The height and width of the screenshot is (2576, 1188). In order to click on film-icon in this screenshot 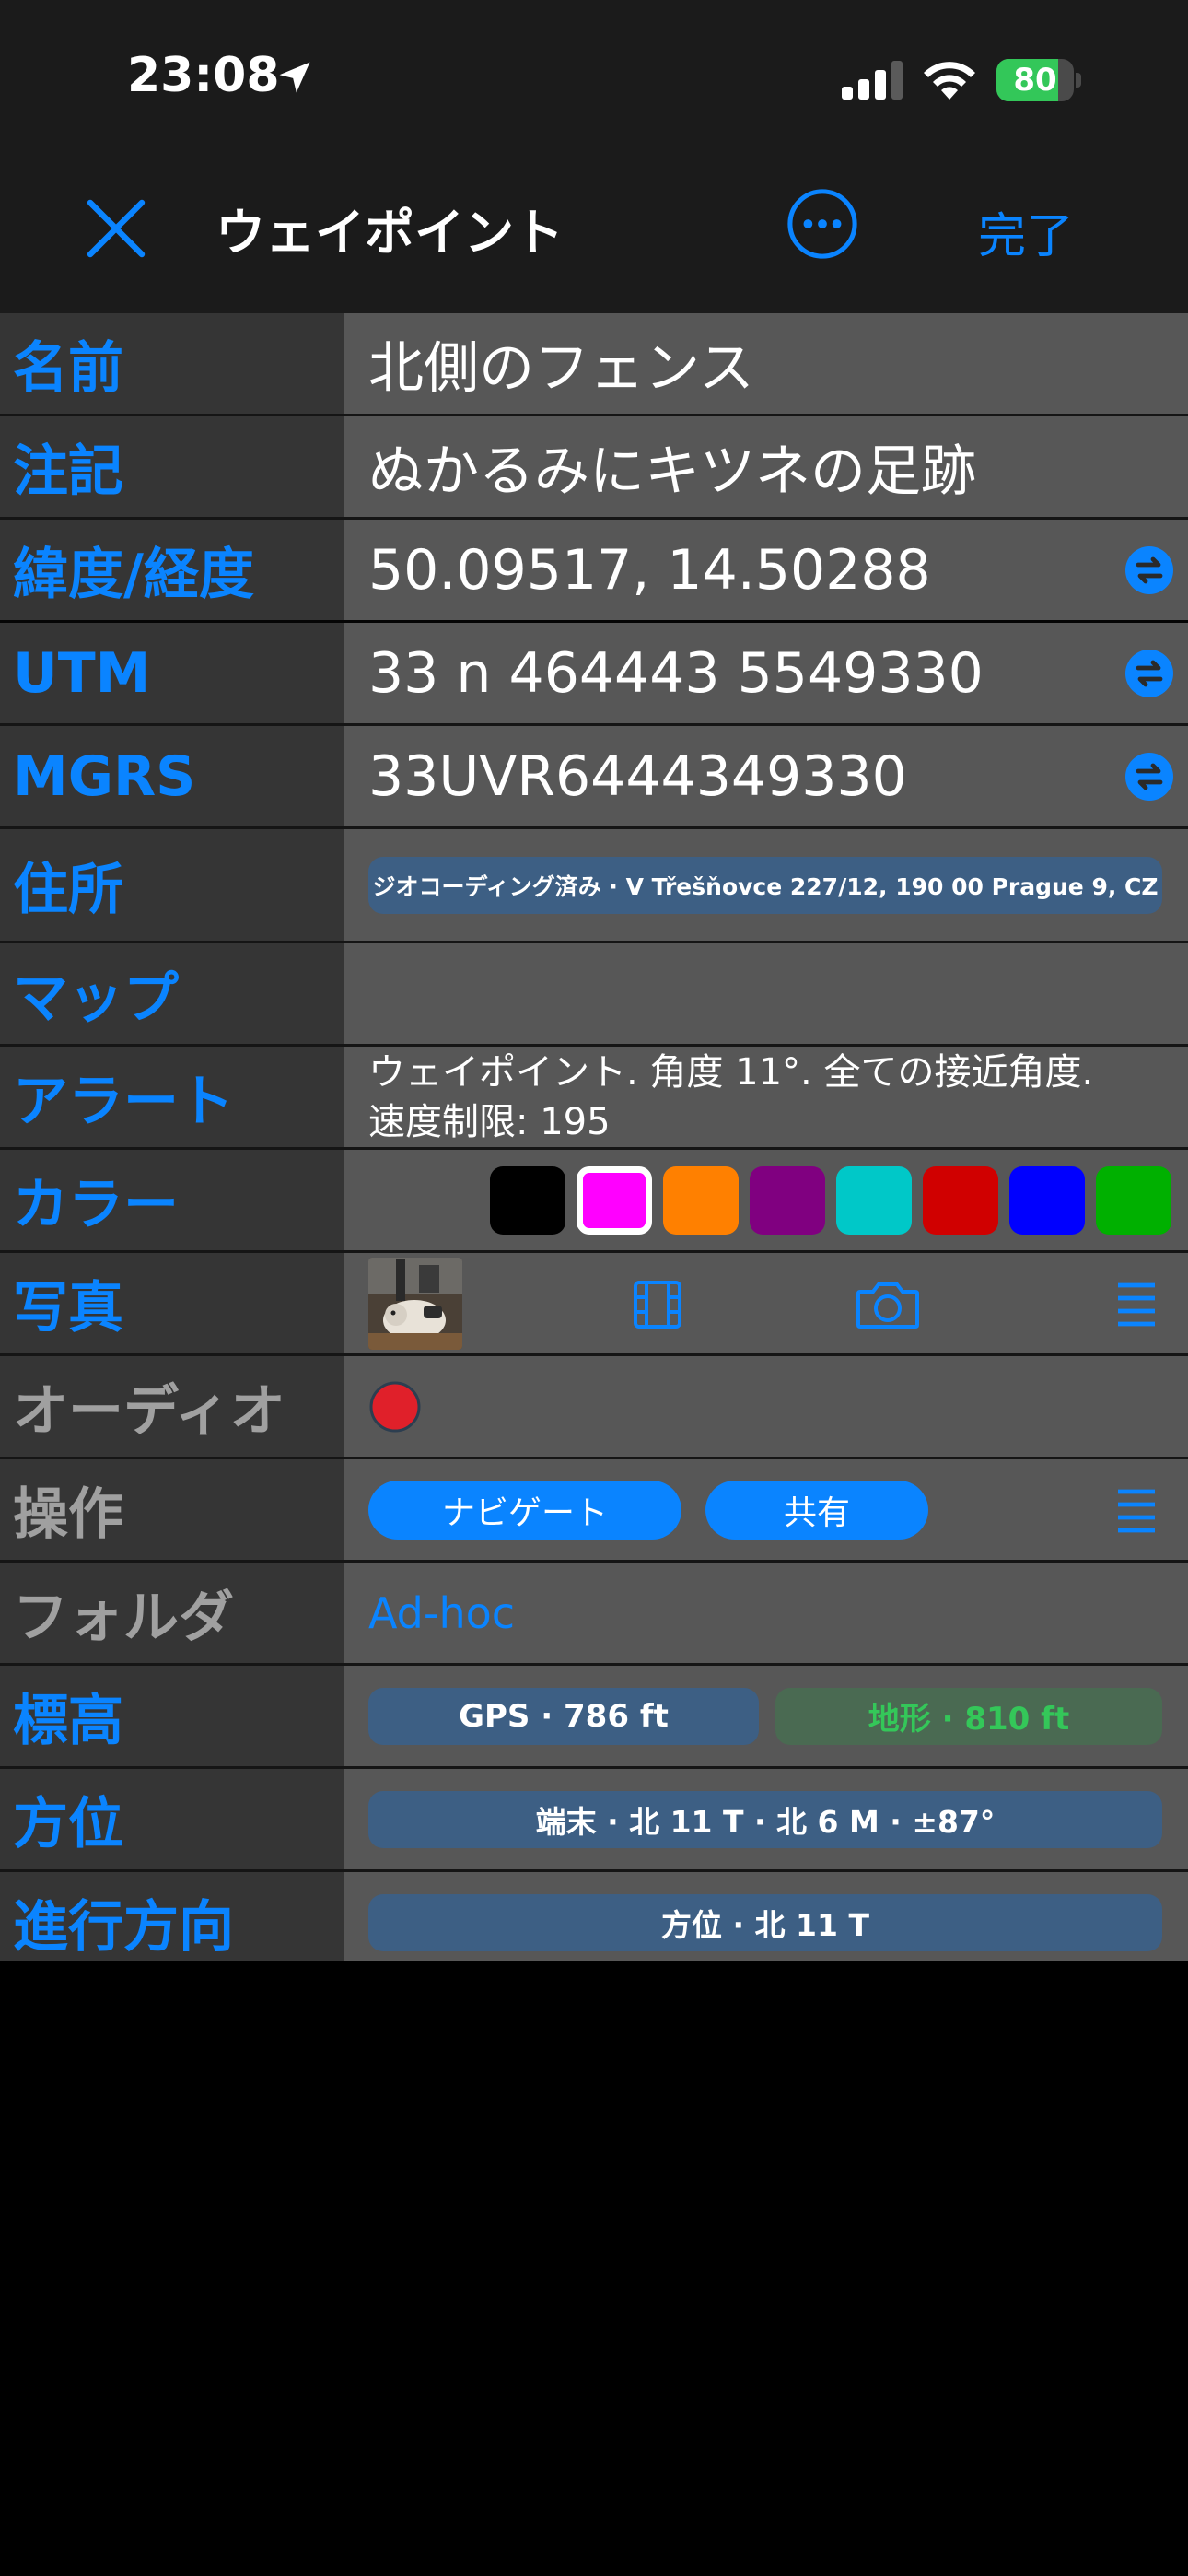, I will do `click(657, 1304)`.